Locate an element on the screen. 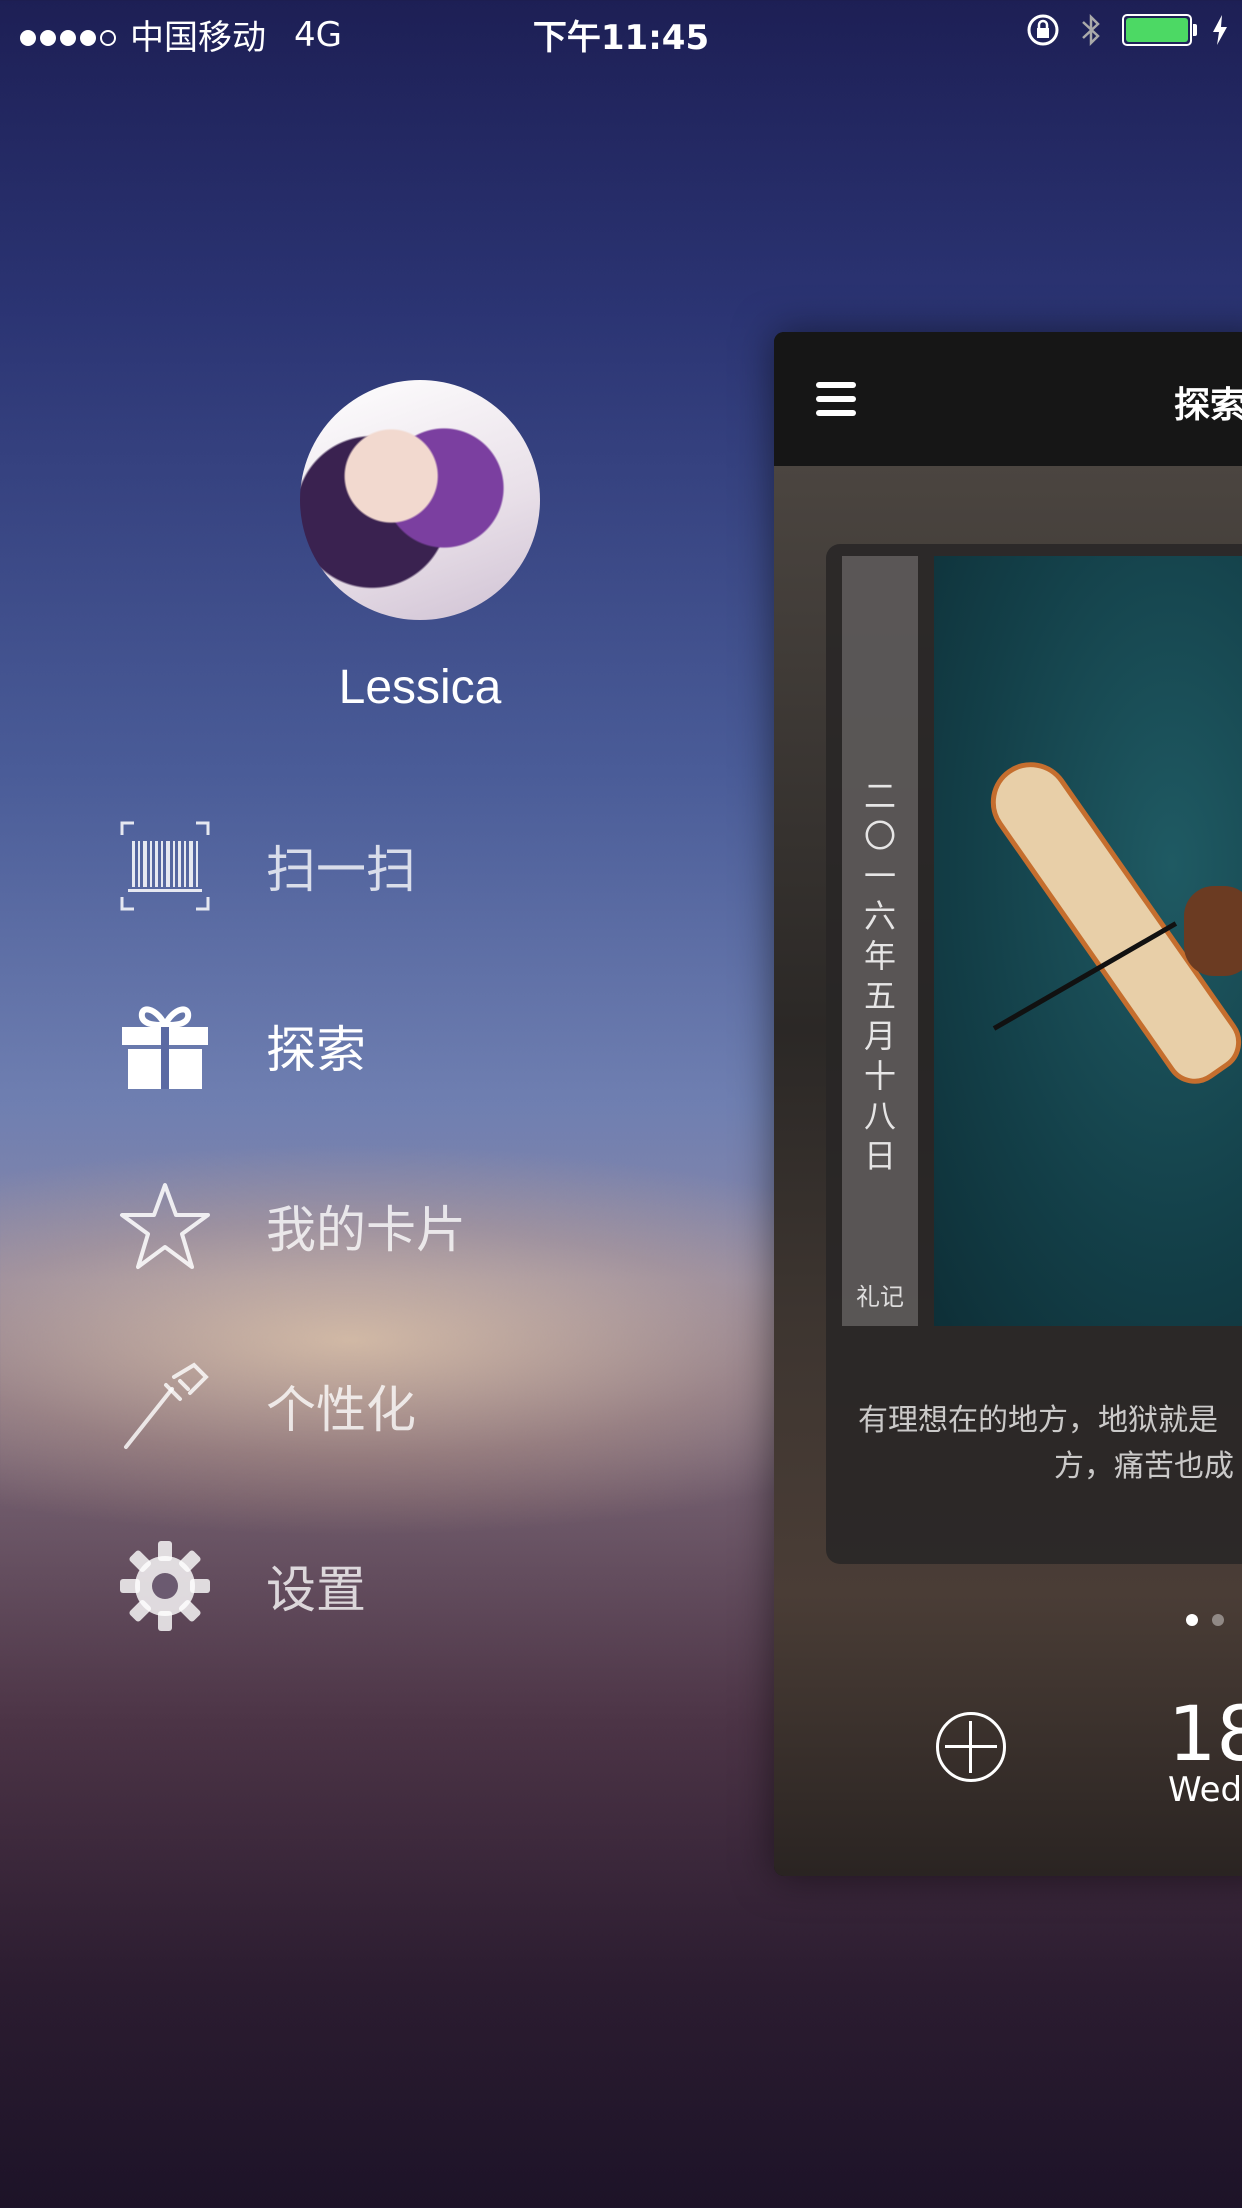  menu-item-my-cards: 我的卡片 is located at coordinates (378, 1226).